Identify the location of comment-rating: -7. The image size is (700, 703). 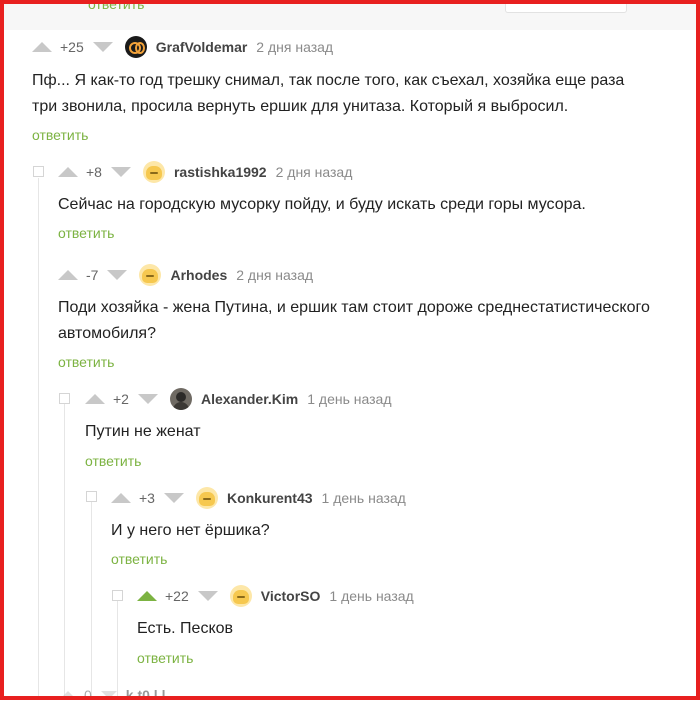
(92, 275).